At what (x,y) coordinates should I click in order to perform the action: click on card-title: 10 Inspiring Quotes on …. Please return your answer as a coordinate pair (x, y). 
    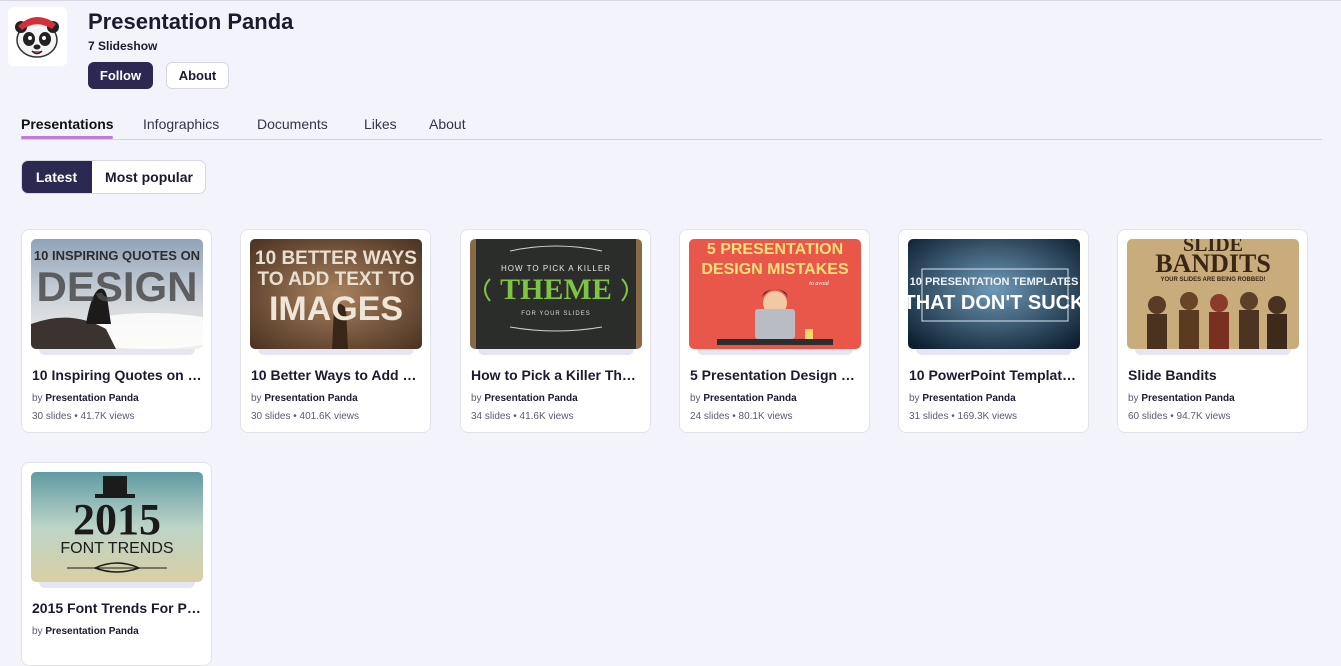
    Looking at the image, I should click on (118, 375).